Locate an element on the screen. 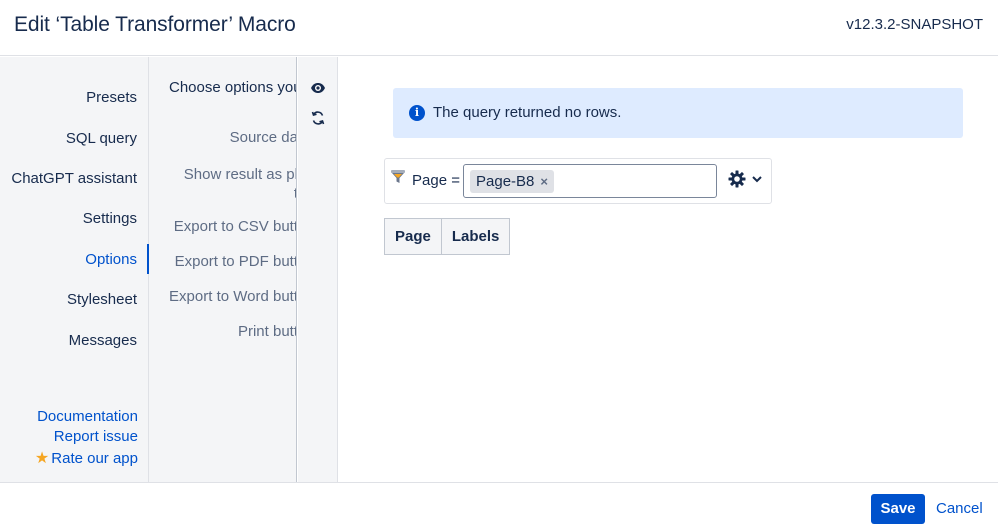  filter-bar: Page = Page-B8 × is located at coordinates (578, 181).